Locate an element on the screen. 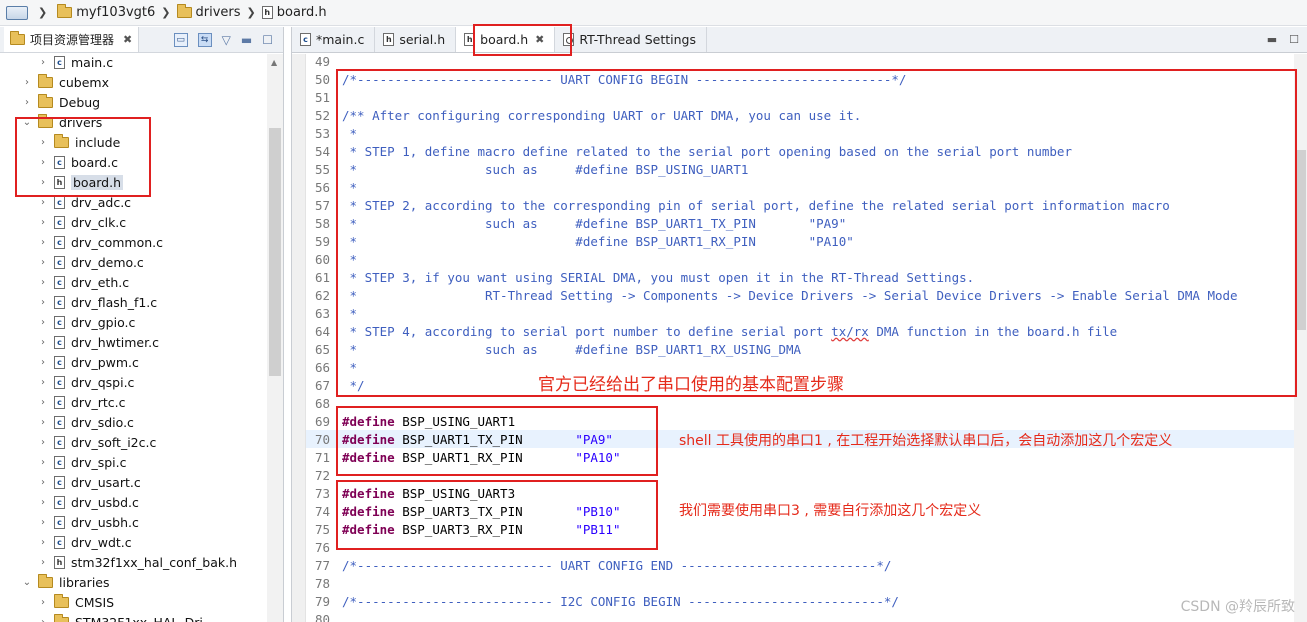 This screenshot has width=1307, height=622. view-menu-icon: ▽ is located at coordinates (226, 40).